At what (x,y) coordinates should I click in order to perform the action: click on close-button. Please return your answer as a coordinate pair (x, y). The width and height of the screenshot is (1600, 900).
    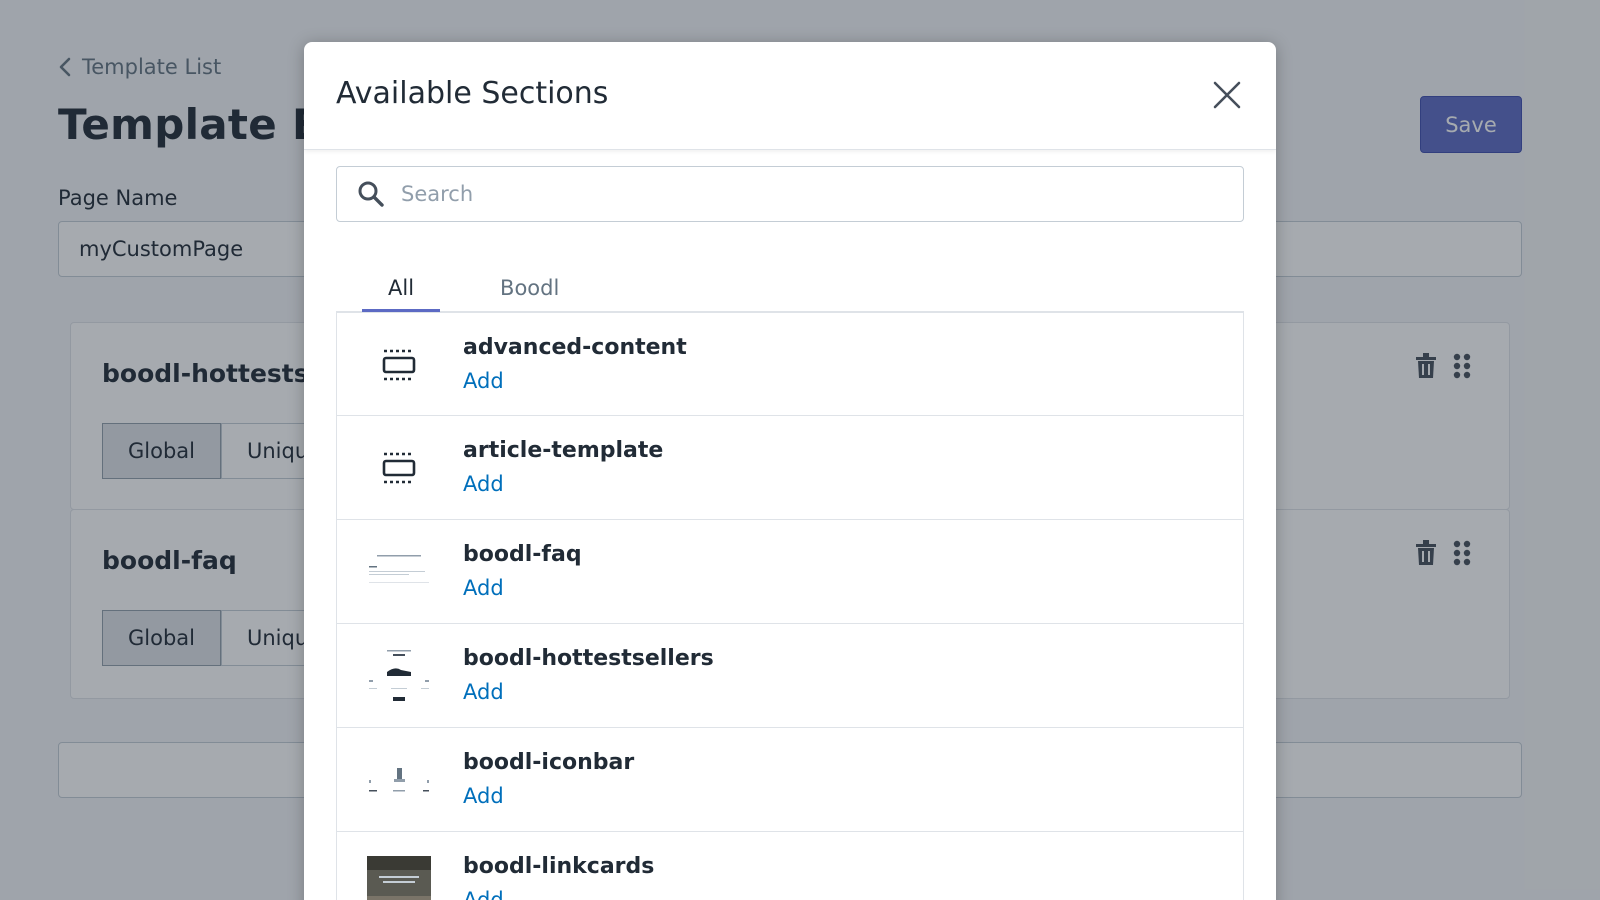
    Looking at the image, I should click on (1227, 95).